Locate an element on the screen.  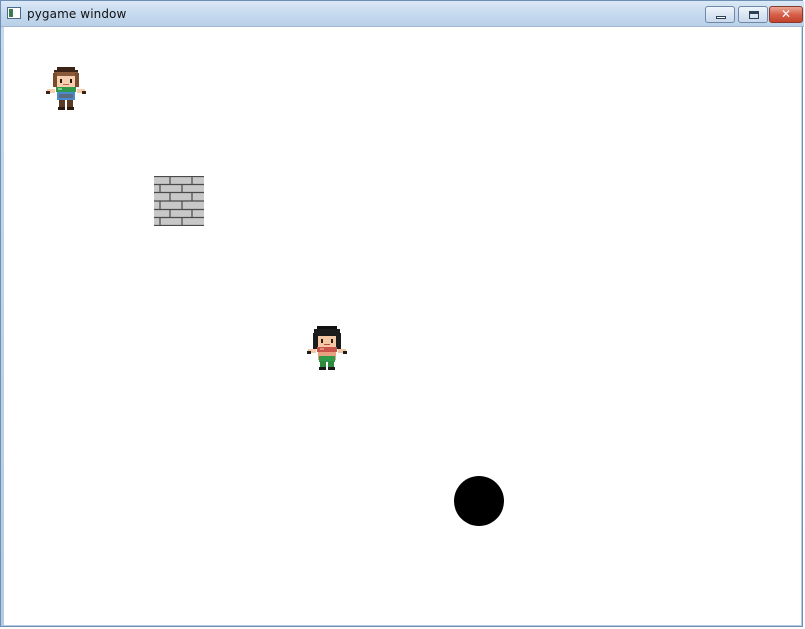
maximize-button is located at coordinates (753, 14).